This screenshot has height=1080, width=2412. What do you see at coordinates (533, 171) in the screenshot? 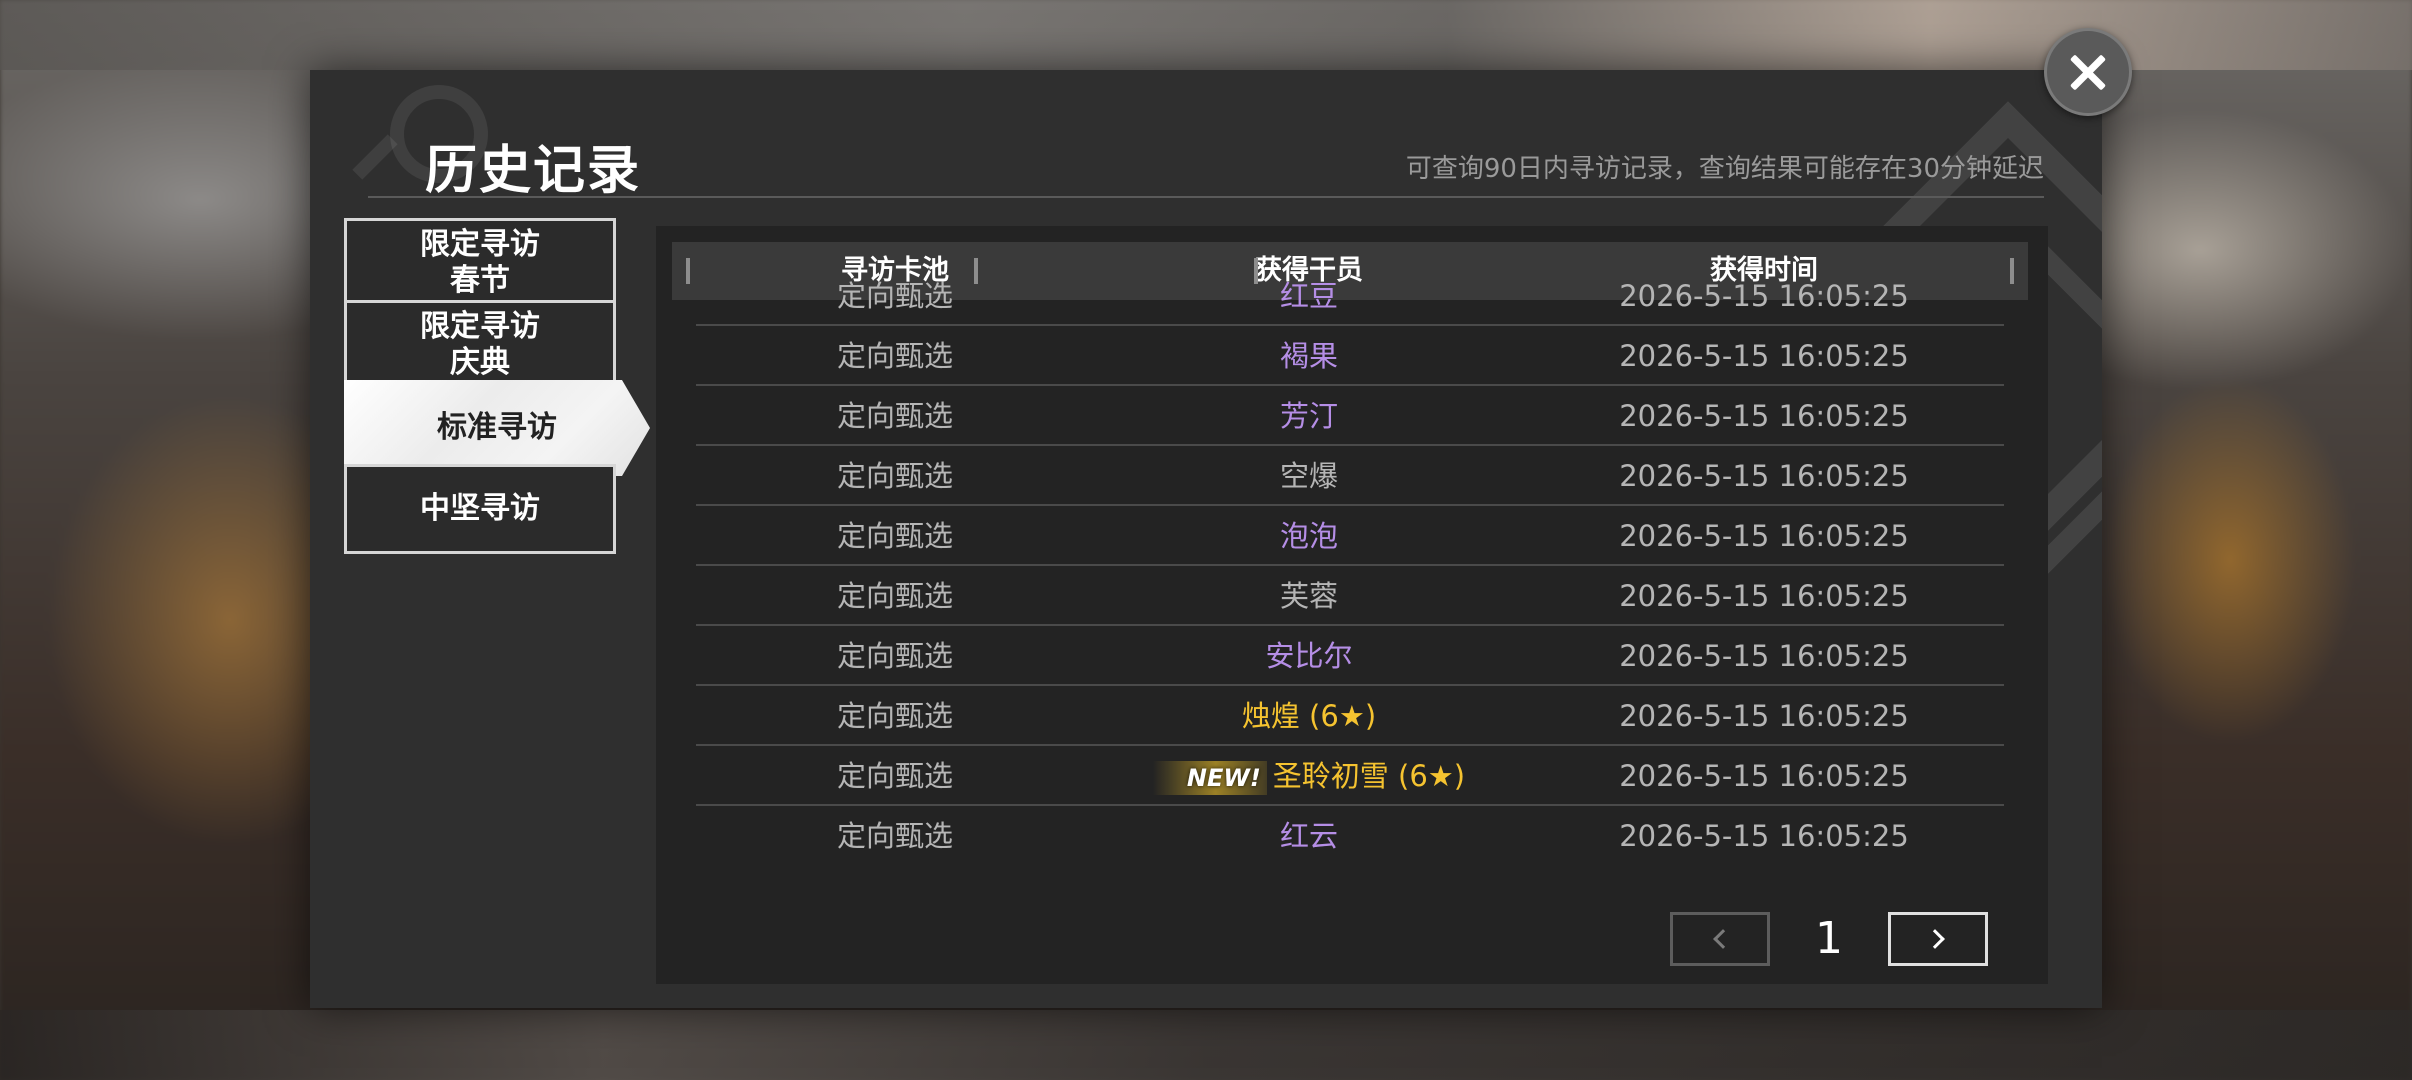
I see `page-title: 历史记录` at bounding box center [533, 171].